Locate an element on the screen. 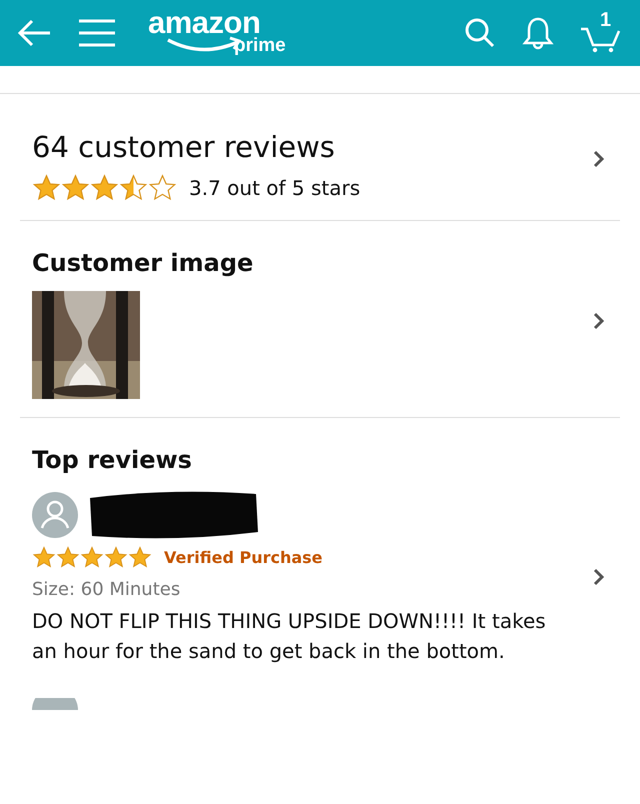 The height and width of the screenshot is (804, 640). verified-purchase-label: Verified Purchase is located at coordinates (243, 557).